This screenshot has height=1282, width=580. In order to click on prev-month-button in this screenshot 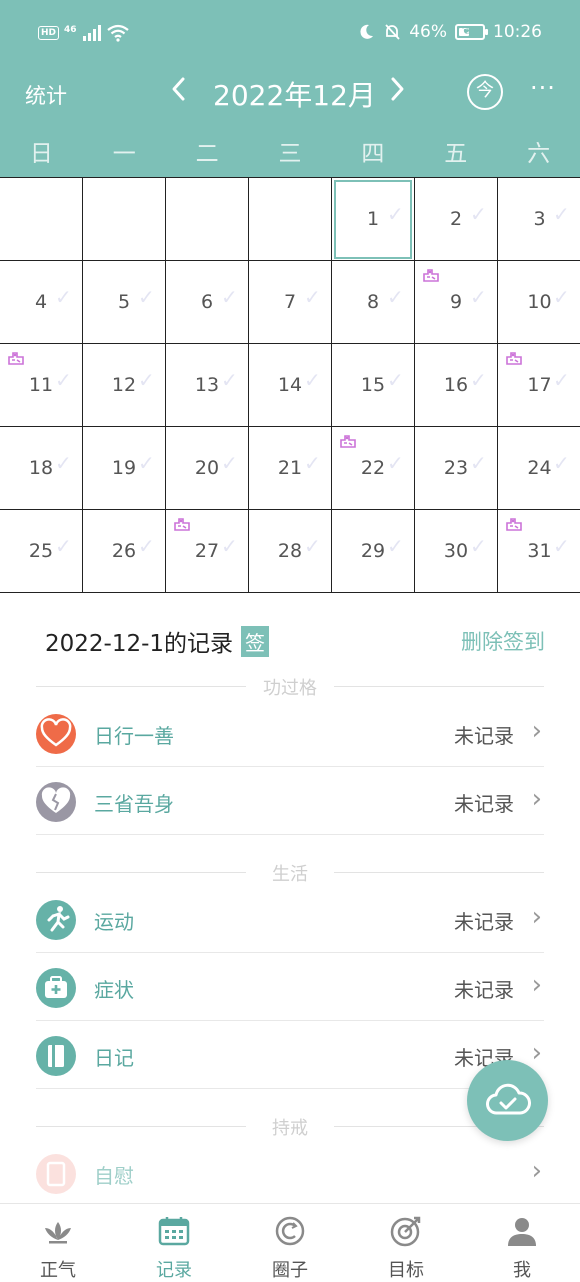, I will do `click(178, 92)`.